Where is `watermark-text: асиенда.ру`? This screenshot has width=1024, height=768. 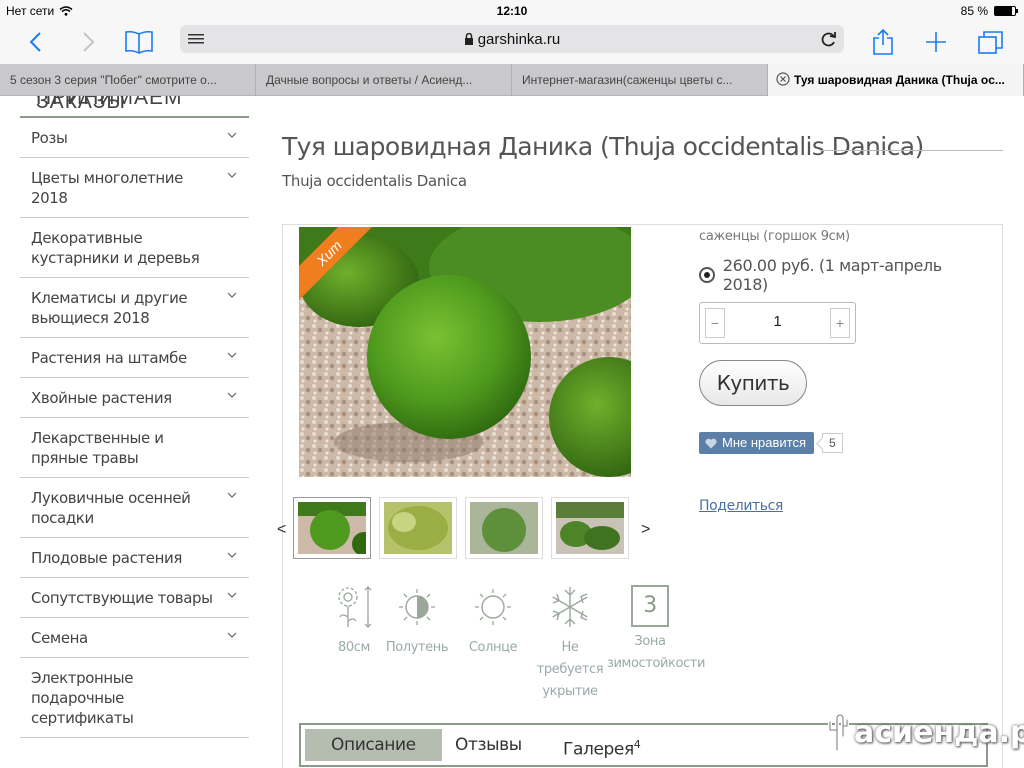
watermark-text: асиенда.ру is located at coordinates (939, 732).